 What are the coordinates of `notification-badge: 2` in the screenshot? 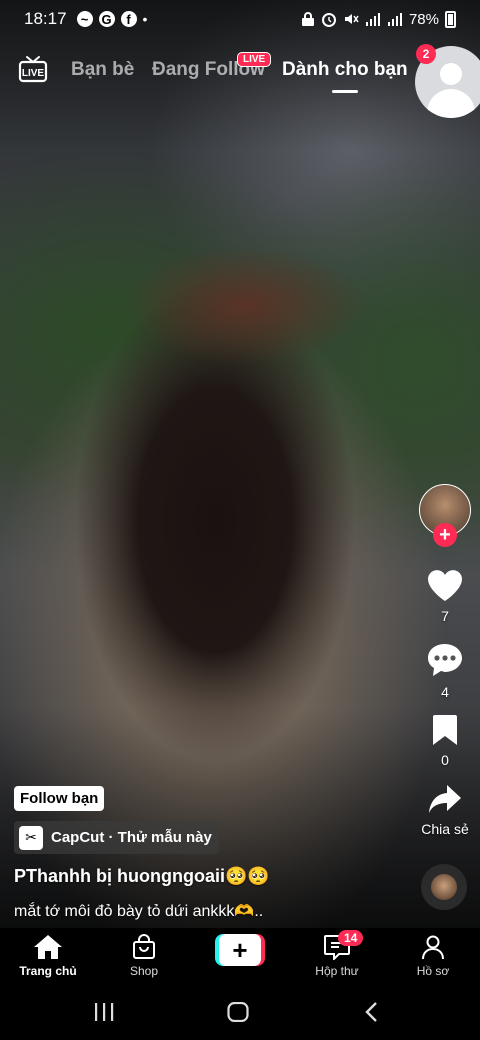 It's located at (426, 54).